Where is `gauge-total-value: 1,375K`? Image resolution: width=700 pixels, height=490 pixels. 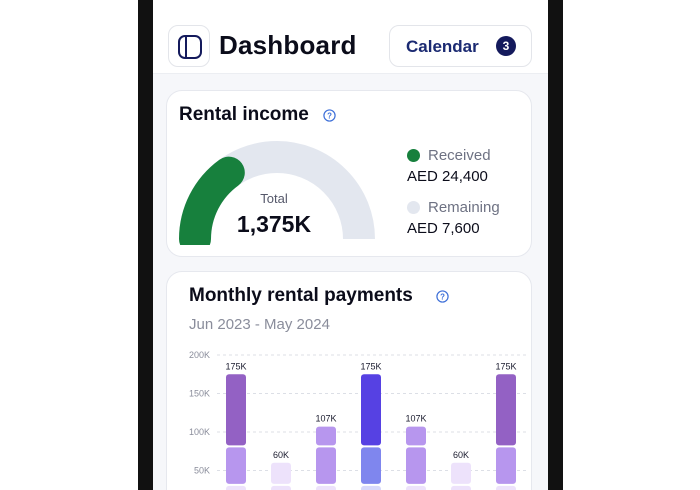 gauge-total-value: 1,375K is located at coordinates (274, 224).